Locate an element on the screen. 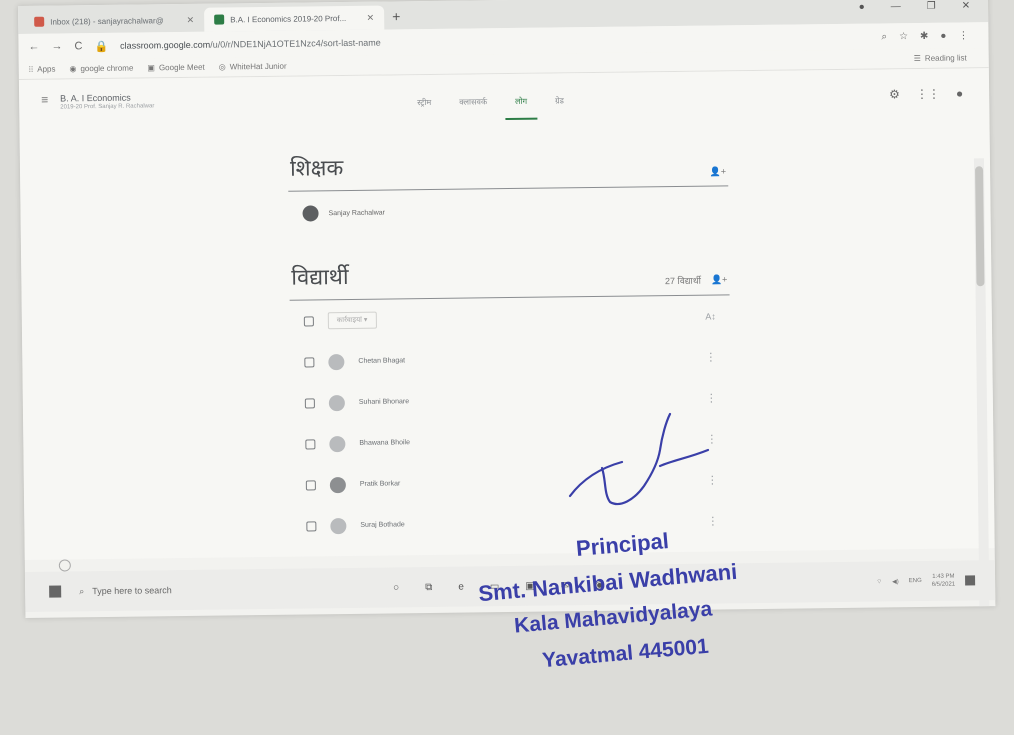 The width and height of the screenshot is (1014, 735). network-icon: ⌔ is located at coordinates (879, 581).